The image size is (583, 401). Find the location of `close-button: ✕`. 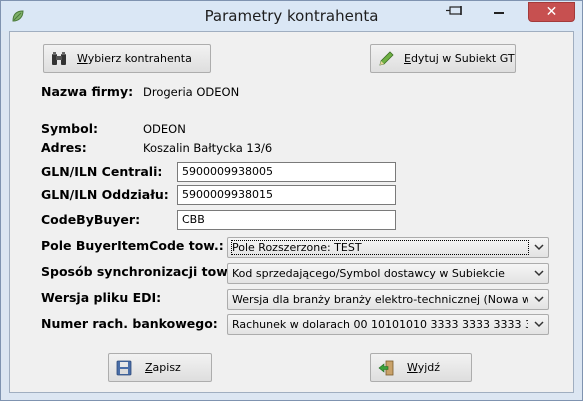

close-button: ✕ is located at coordinates (551, 12).